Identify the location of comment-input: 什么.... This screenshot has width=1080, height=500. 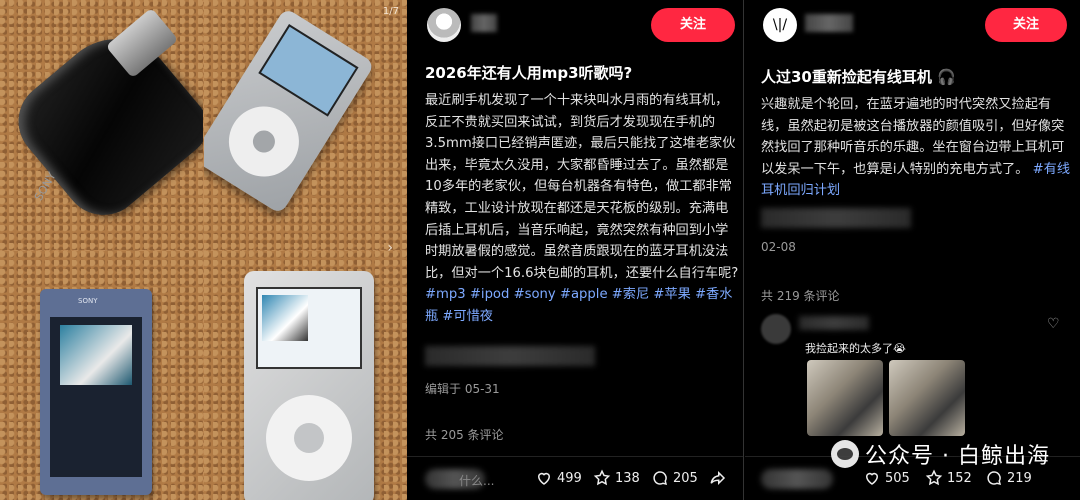
(476, 480).